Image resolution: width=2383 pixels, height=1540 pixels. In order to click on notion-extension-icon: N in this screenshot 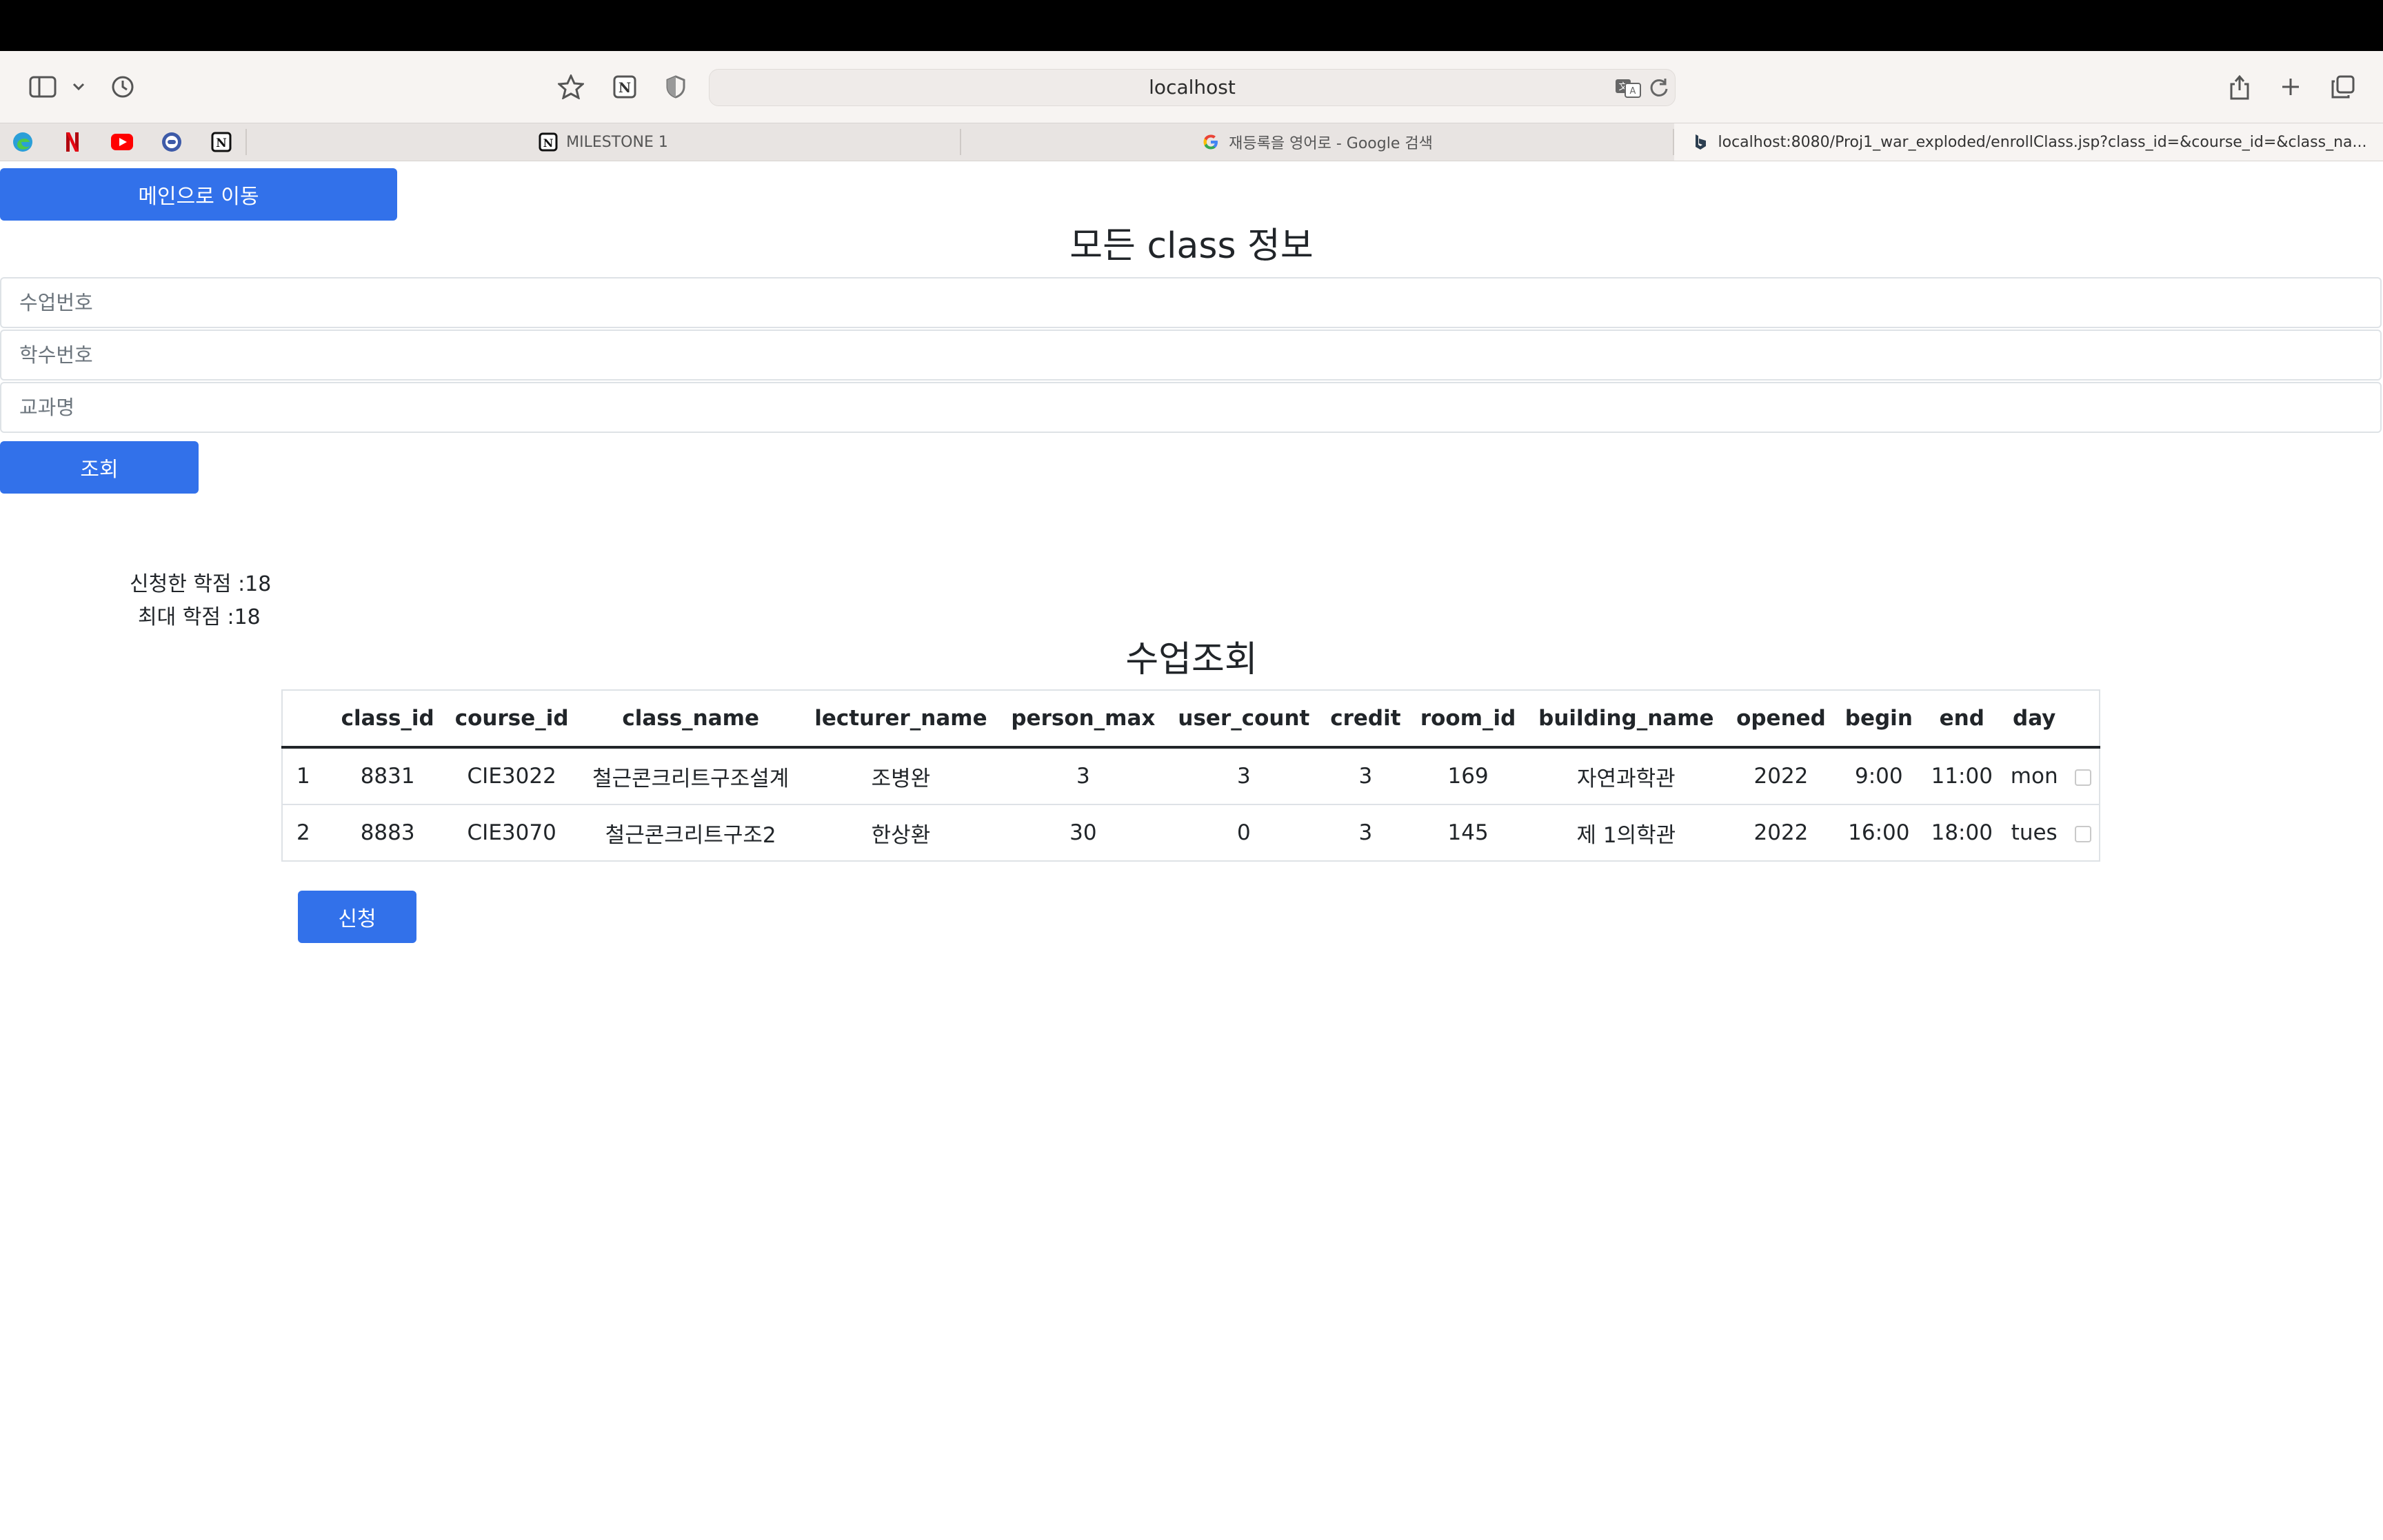, I will do `click(625, 87)`.